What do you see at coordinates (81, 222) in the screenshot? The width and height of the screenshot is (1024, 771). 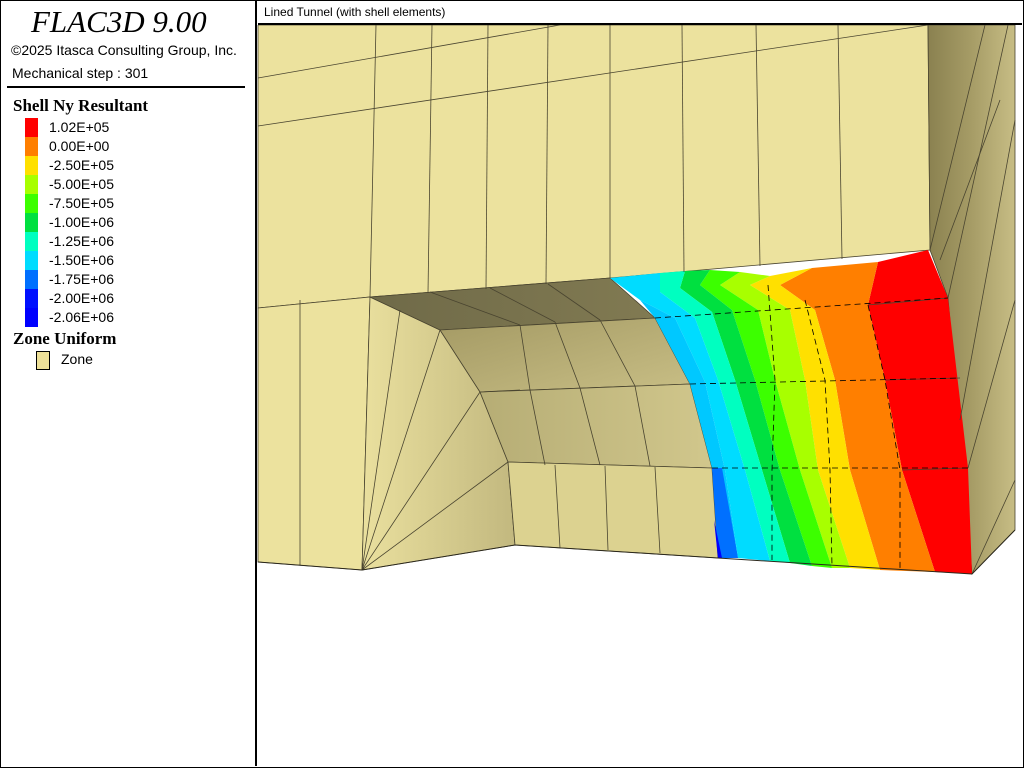 I see `legend-value: -1.00E+06` at bounding box center [81, 222].